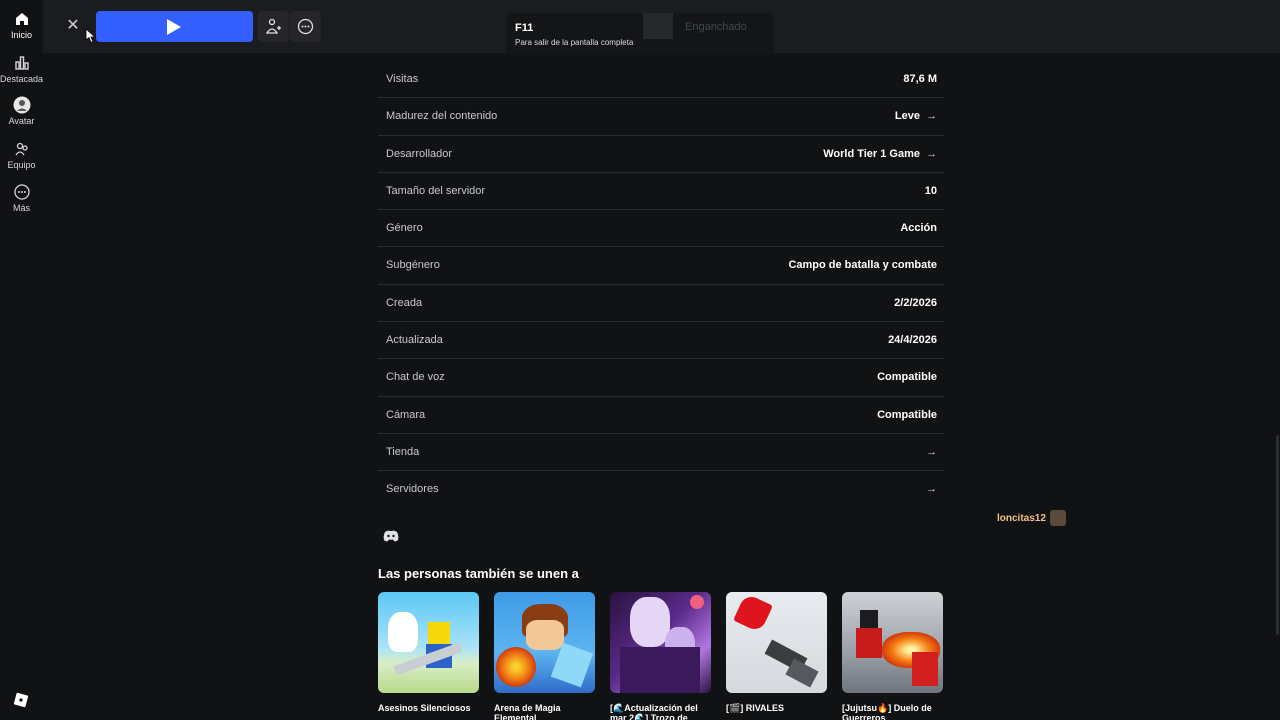 Image resolution: width=1280 pixels, height=720 pixels. Describe the element at coordinates (21, 105) in the screenshot. I see `avatar-icon` at that location.